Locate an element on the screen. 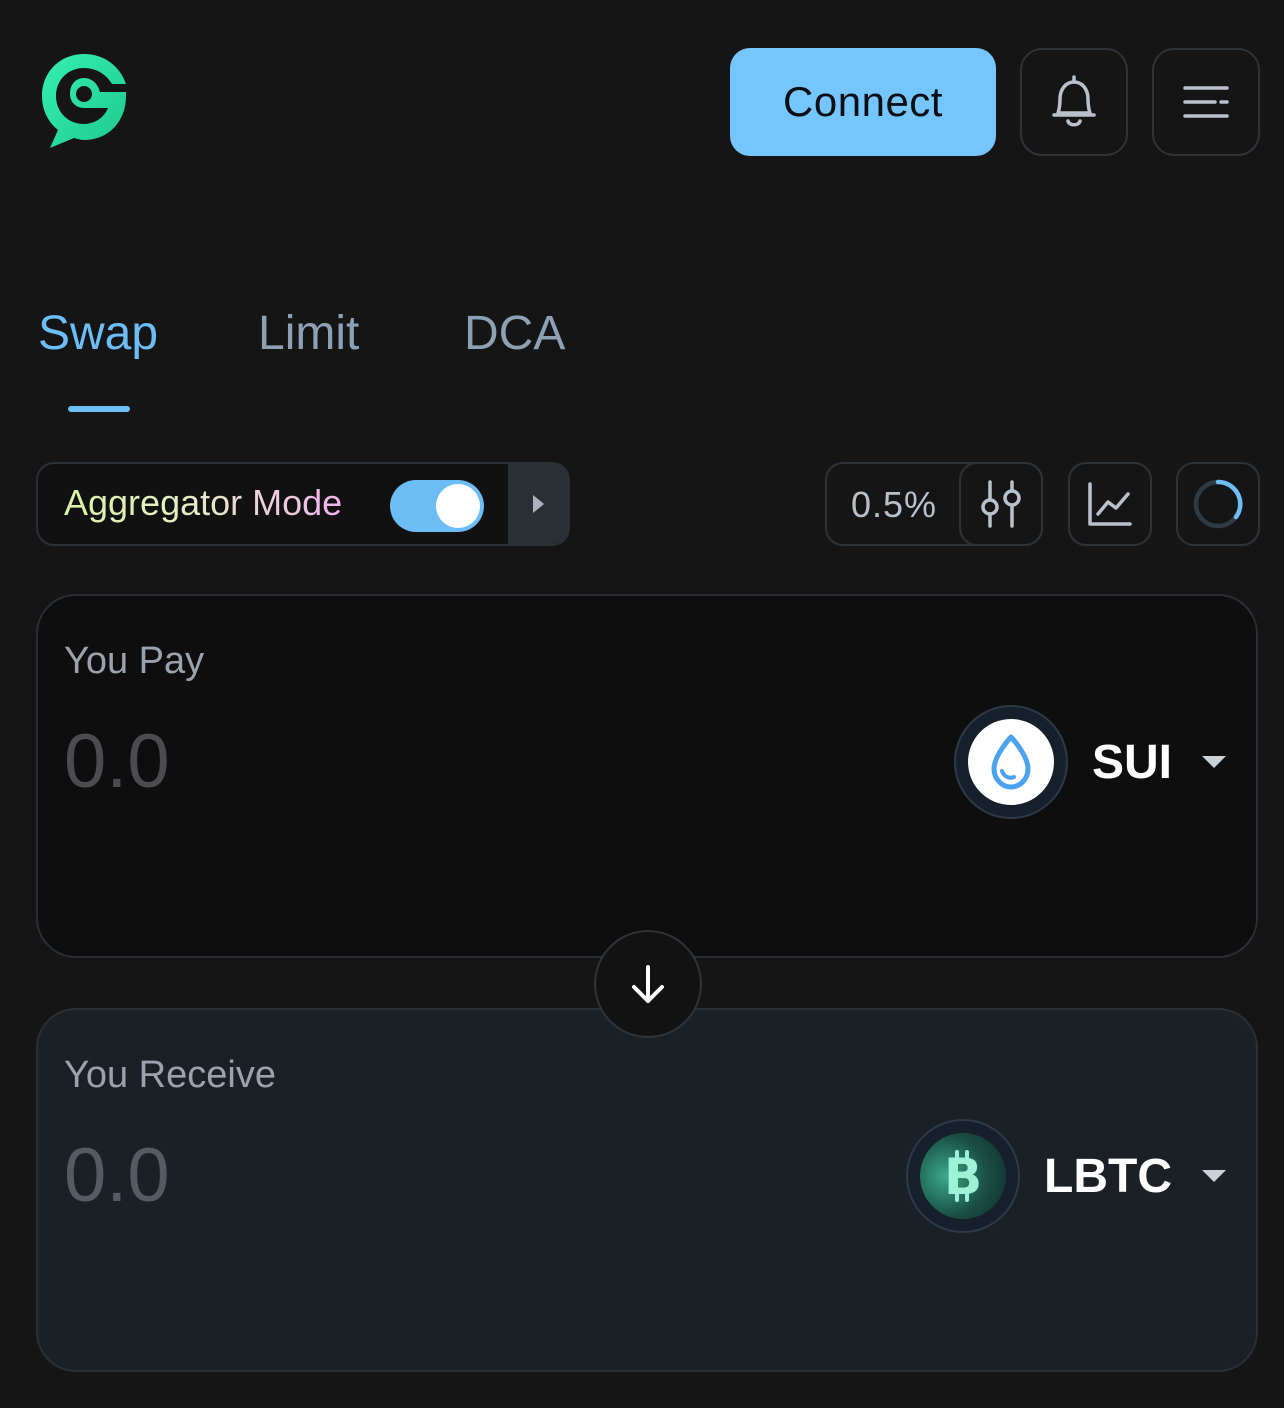 The height and width of the screenshot is (1408, 1284). trade-mode-tabs: Swap Limit DCA is located at coordinates (338, 361).